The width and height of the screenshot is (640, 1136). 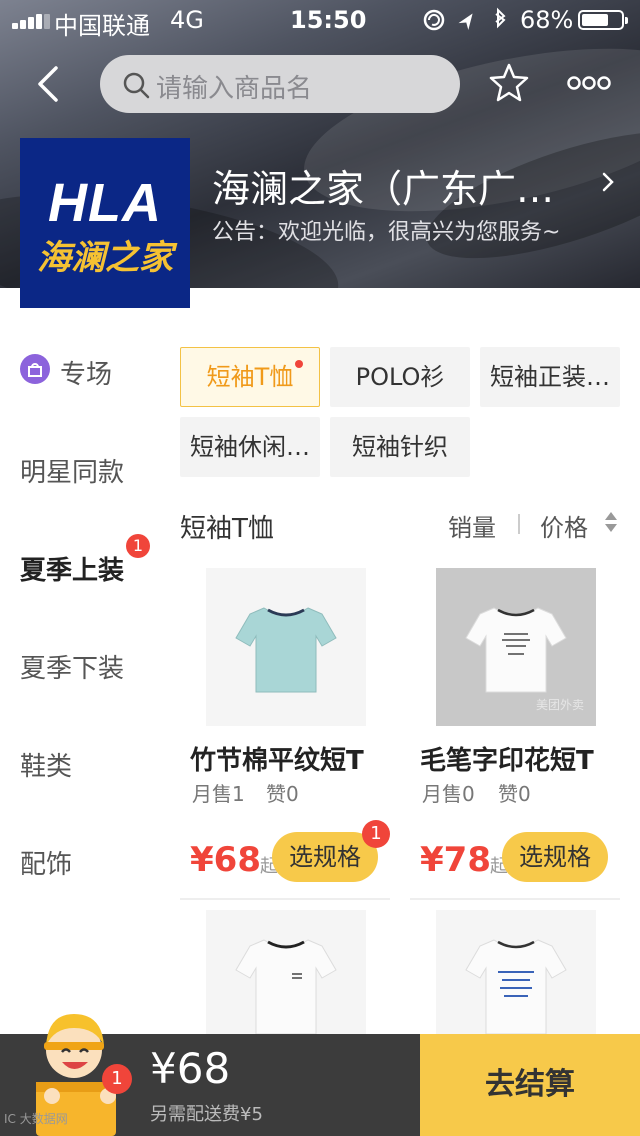 I want to click on tag-short-tshirt: 短袖T恤, so click(x=250, y=377).